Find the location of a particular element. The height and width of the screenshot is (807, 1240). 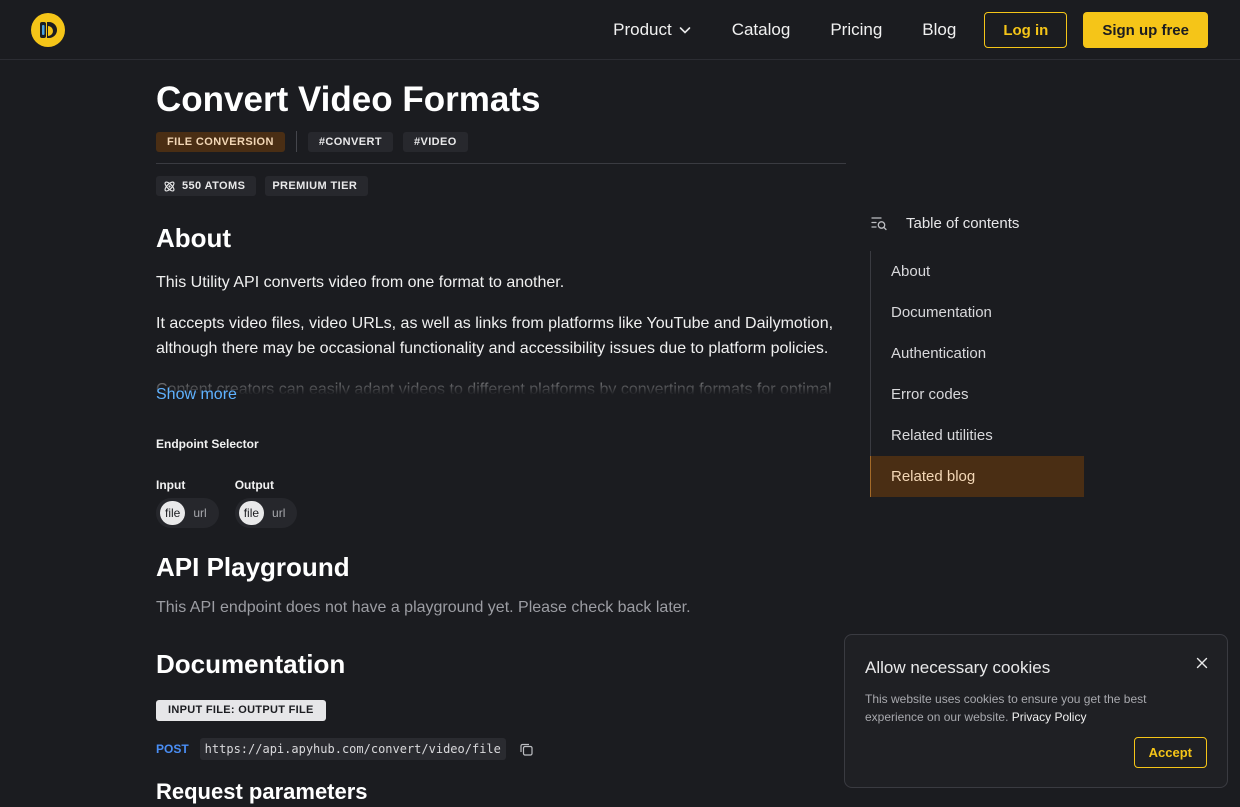

nav-catalog: Catalog is located at coordinates (761, 30).